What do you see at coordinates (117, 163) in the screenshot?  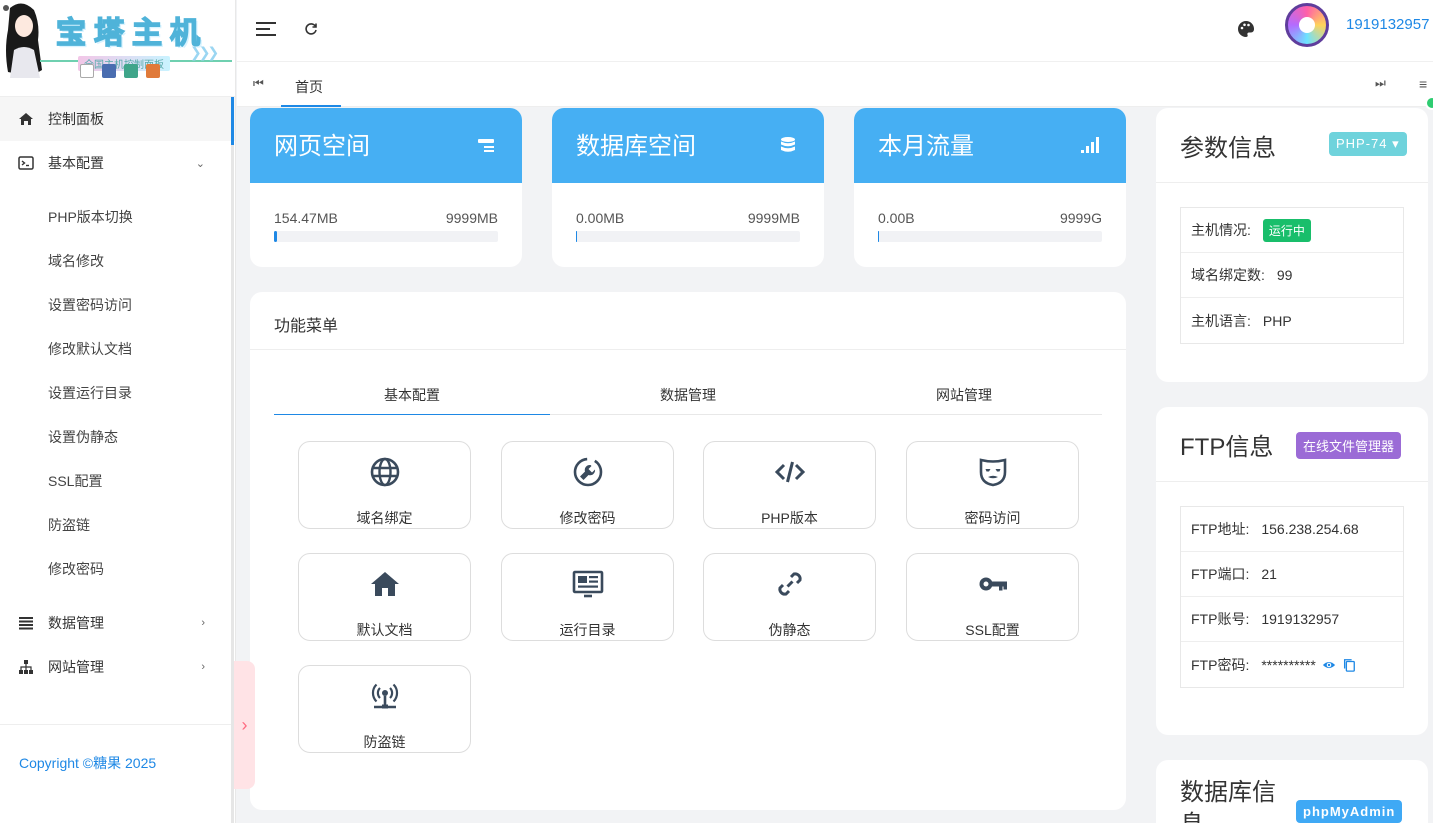 I see `sidebar-item-basic-config: 基本配置 ⌄` at bounding box center [117, 163].